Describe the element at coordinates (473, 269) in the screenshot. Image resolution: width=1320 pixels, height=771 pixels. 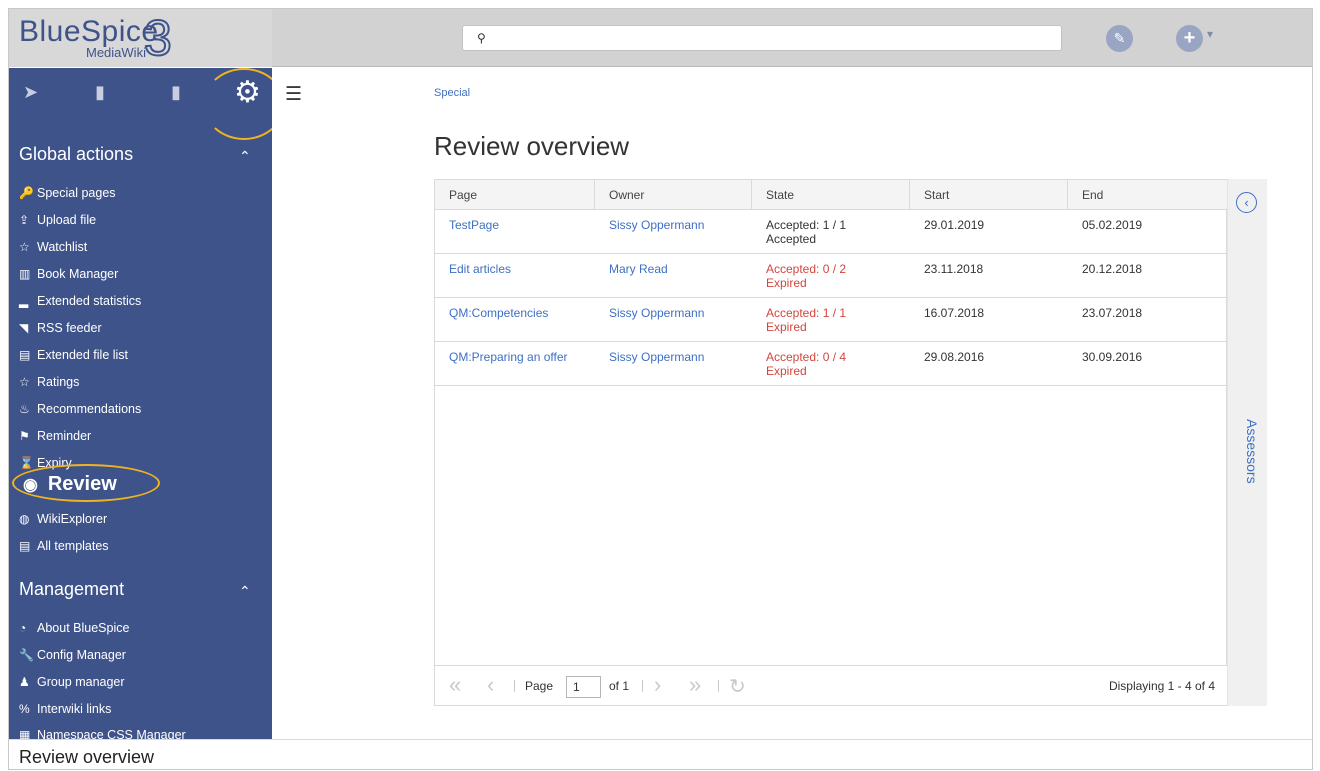
I see `page-link: Edit articles` at that location.